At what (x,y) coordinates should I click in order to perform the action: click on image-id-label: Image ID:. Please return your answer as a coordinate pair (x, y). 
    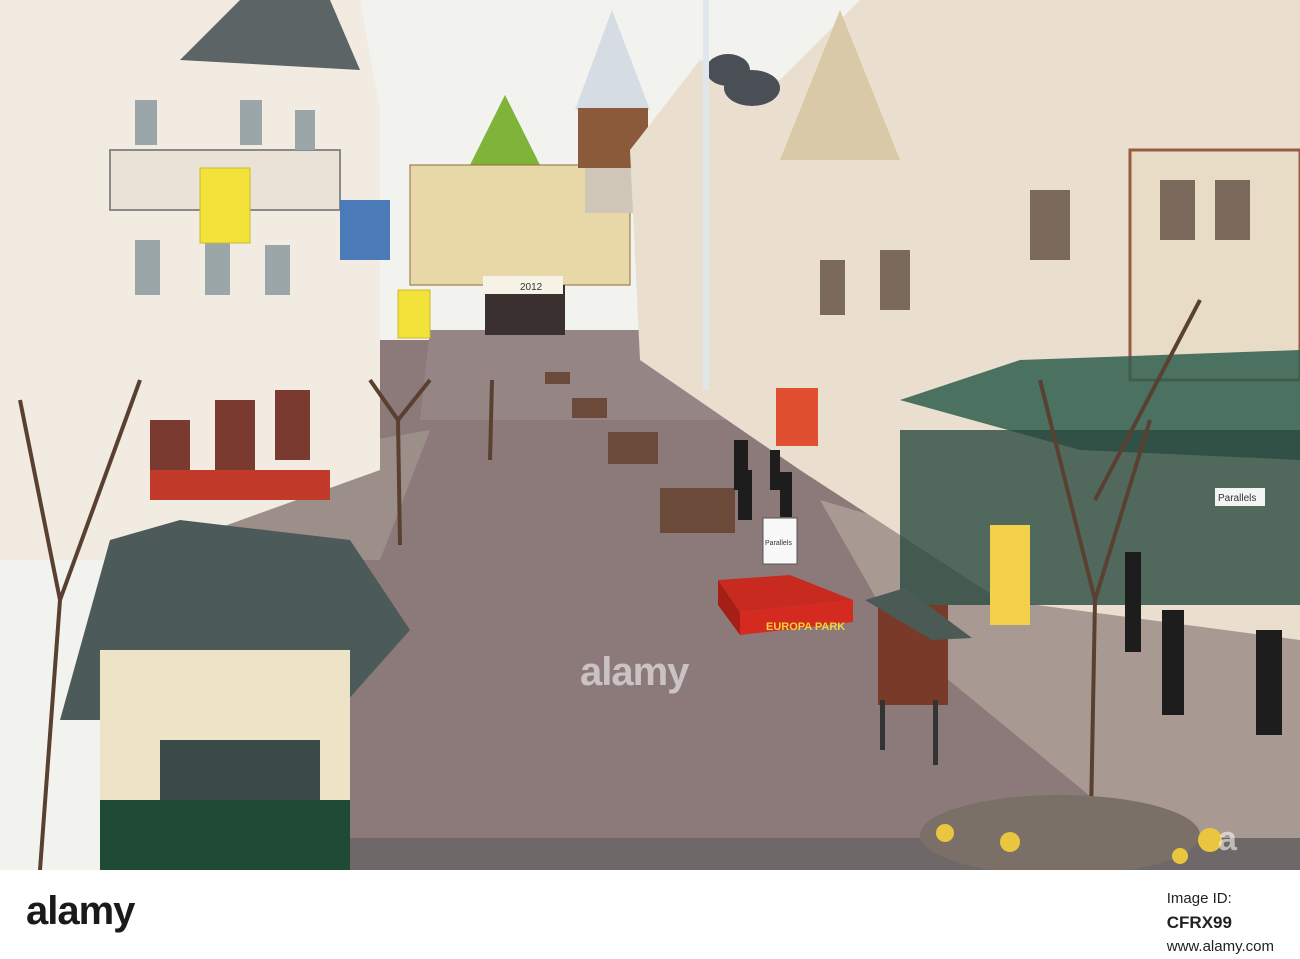
    Looking at the image, I should click on (1199, 898).